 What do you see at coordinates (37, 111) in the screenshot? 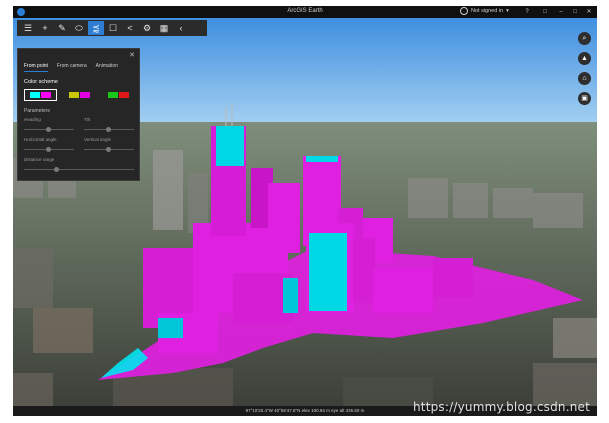
I see `parameters-label: Parameters` at bounding box center [37, 111].